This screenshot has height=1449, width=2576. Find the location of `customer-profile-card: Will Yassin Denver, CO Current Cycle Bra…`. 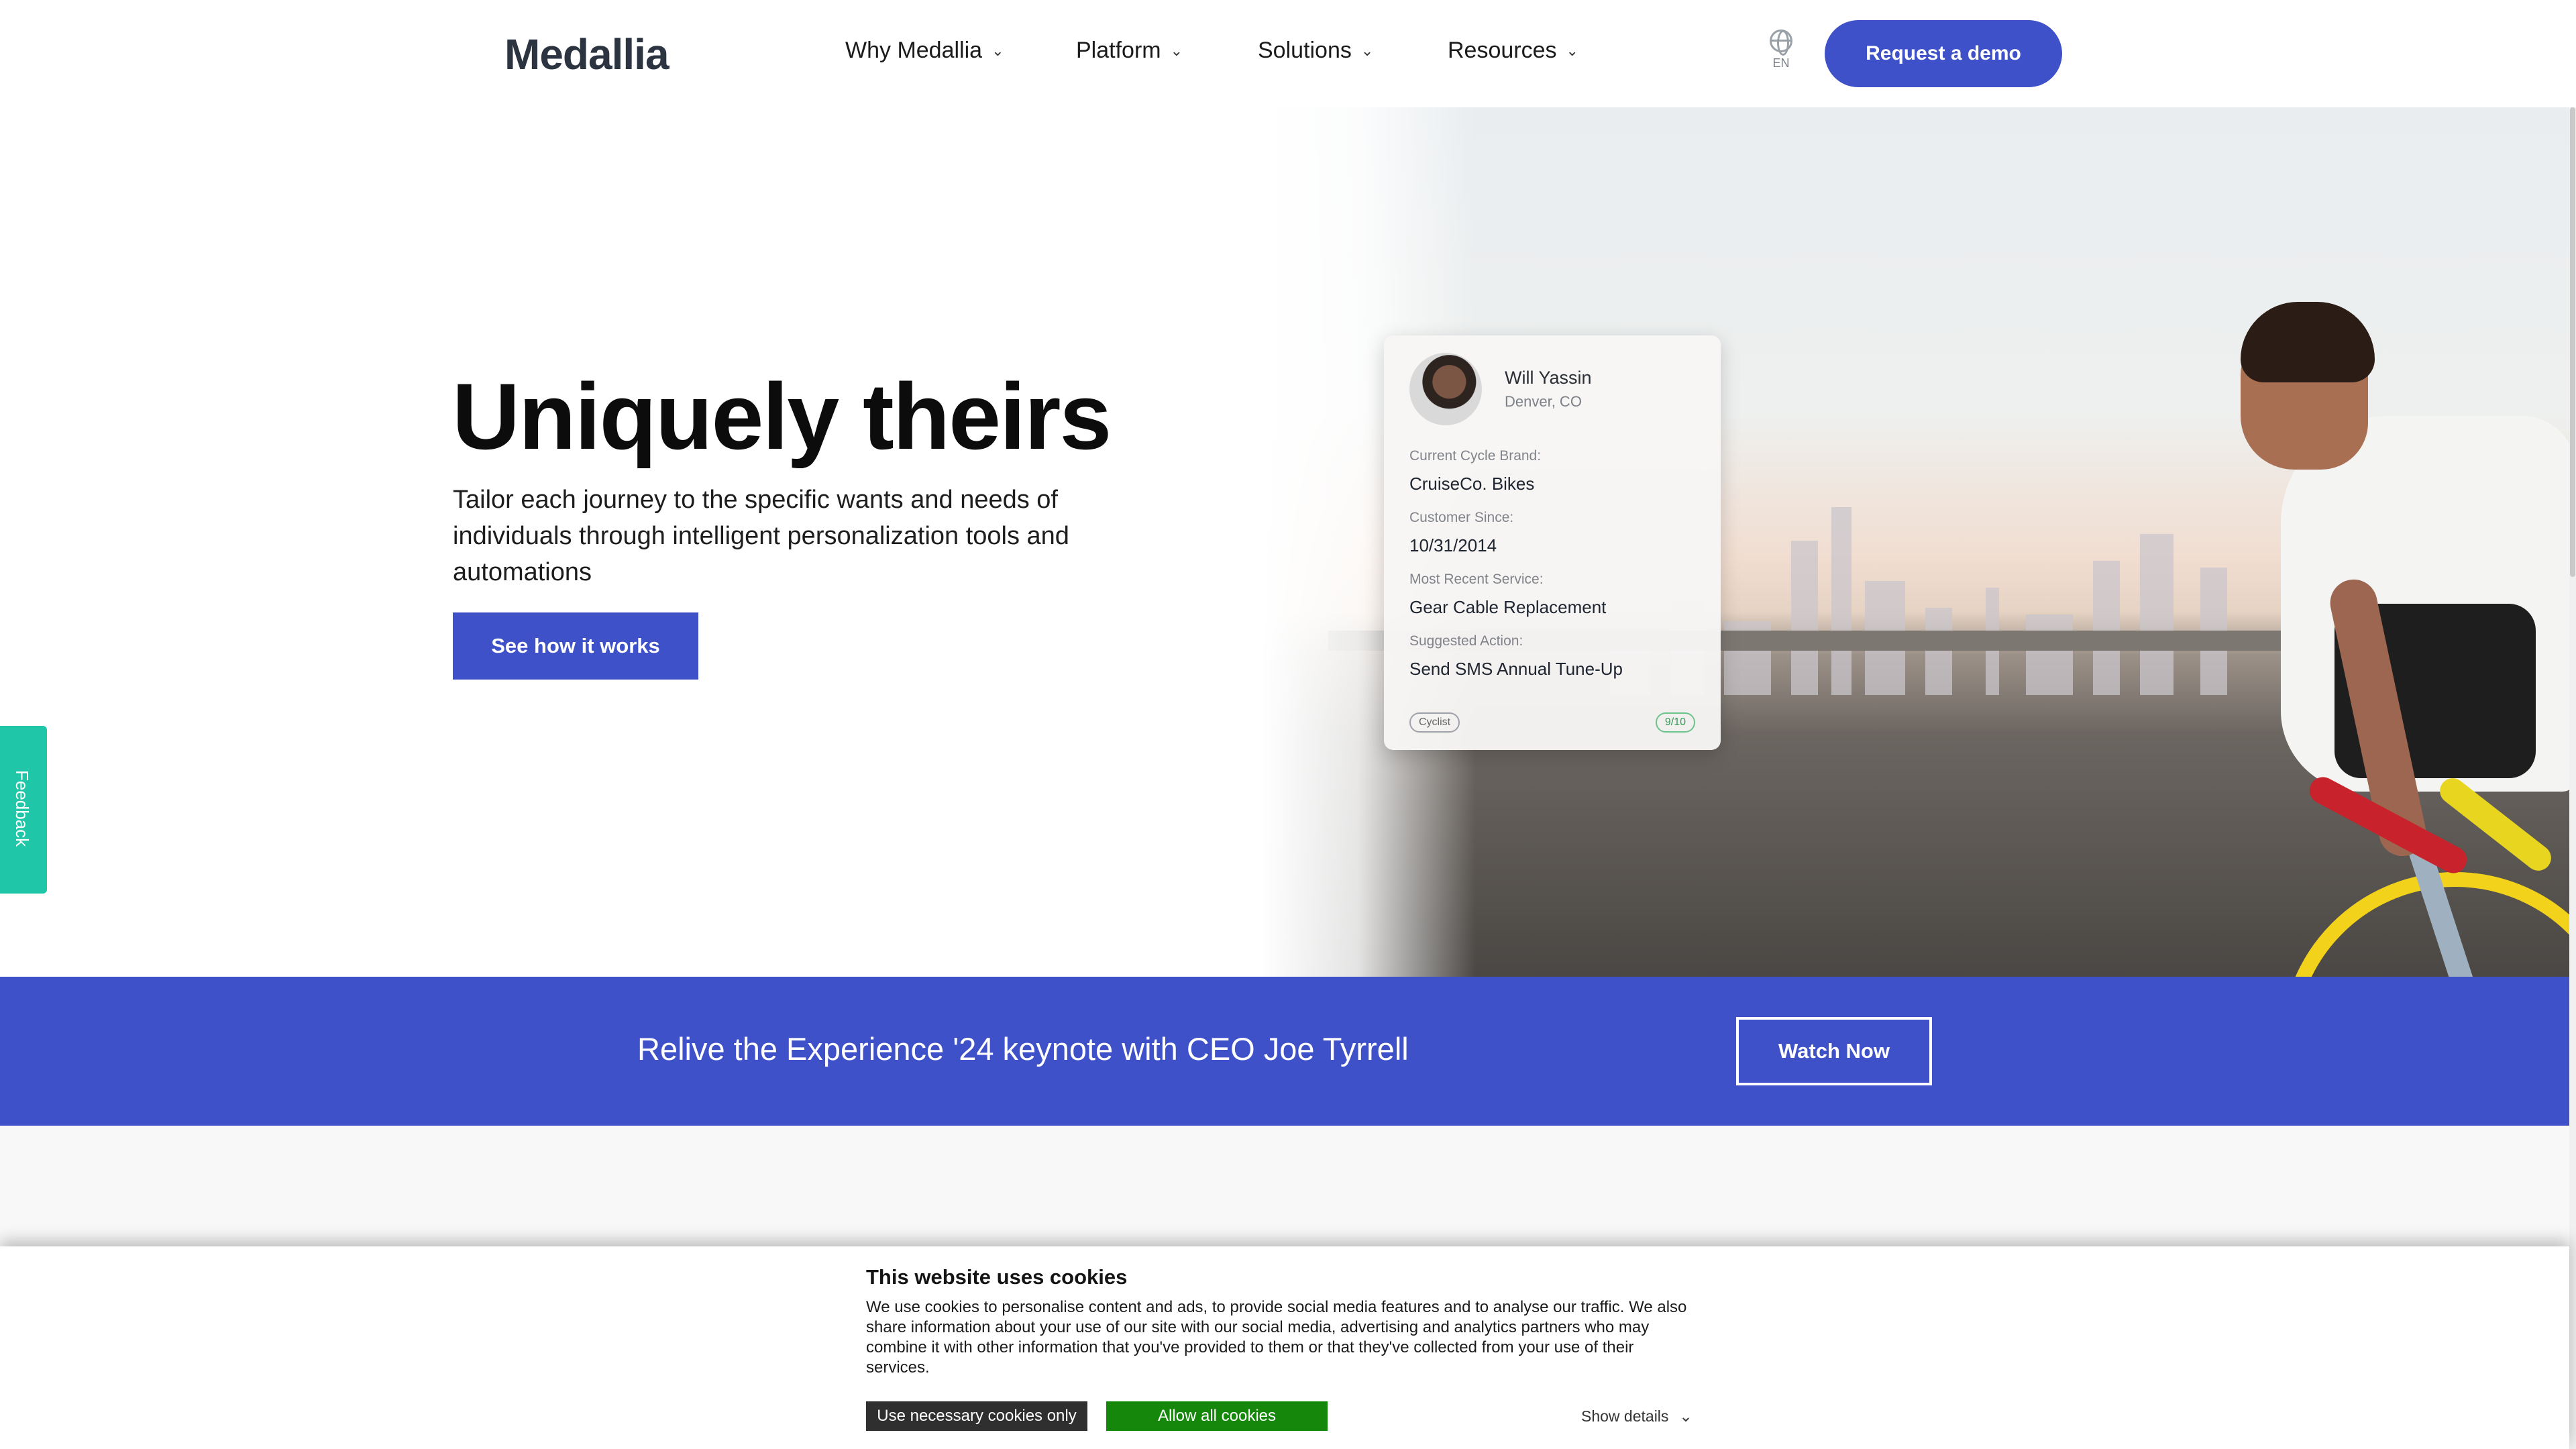

customer-profile-card: Will Yassin Denver, CO Current Cycle Bra… is located at coordinates (1552, 542).